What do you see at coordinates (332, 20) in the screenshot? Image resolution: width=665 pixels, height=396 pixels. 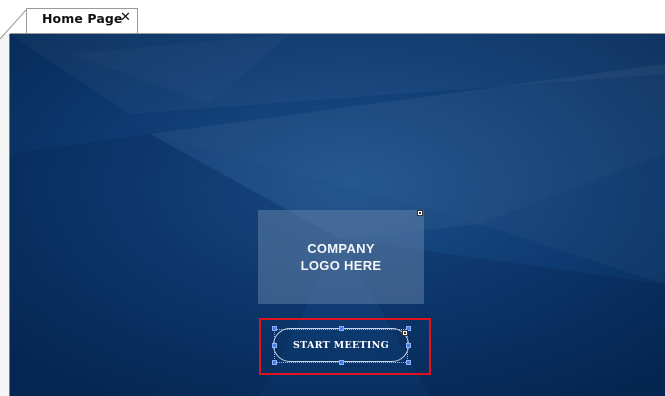 I see `tab-strip: Home Page ✕` at bounding box center [332, 20].